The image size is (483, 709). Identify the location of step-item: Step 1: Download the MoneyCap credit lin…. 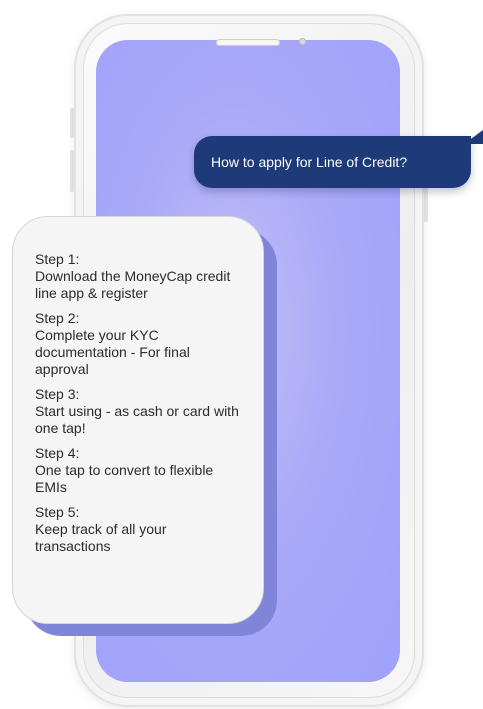
(139, 276).